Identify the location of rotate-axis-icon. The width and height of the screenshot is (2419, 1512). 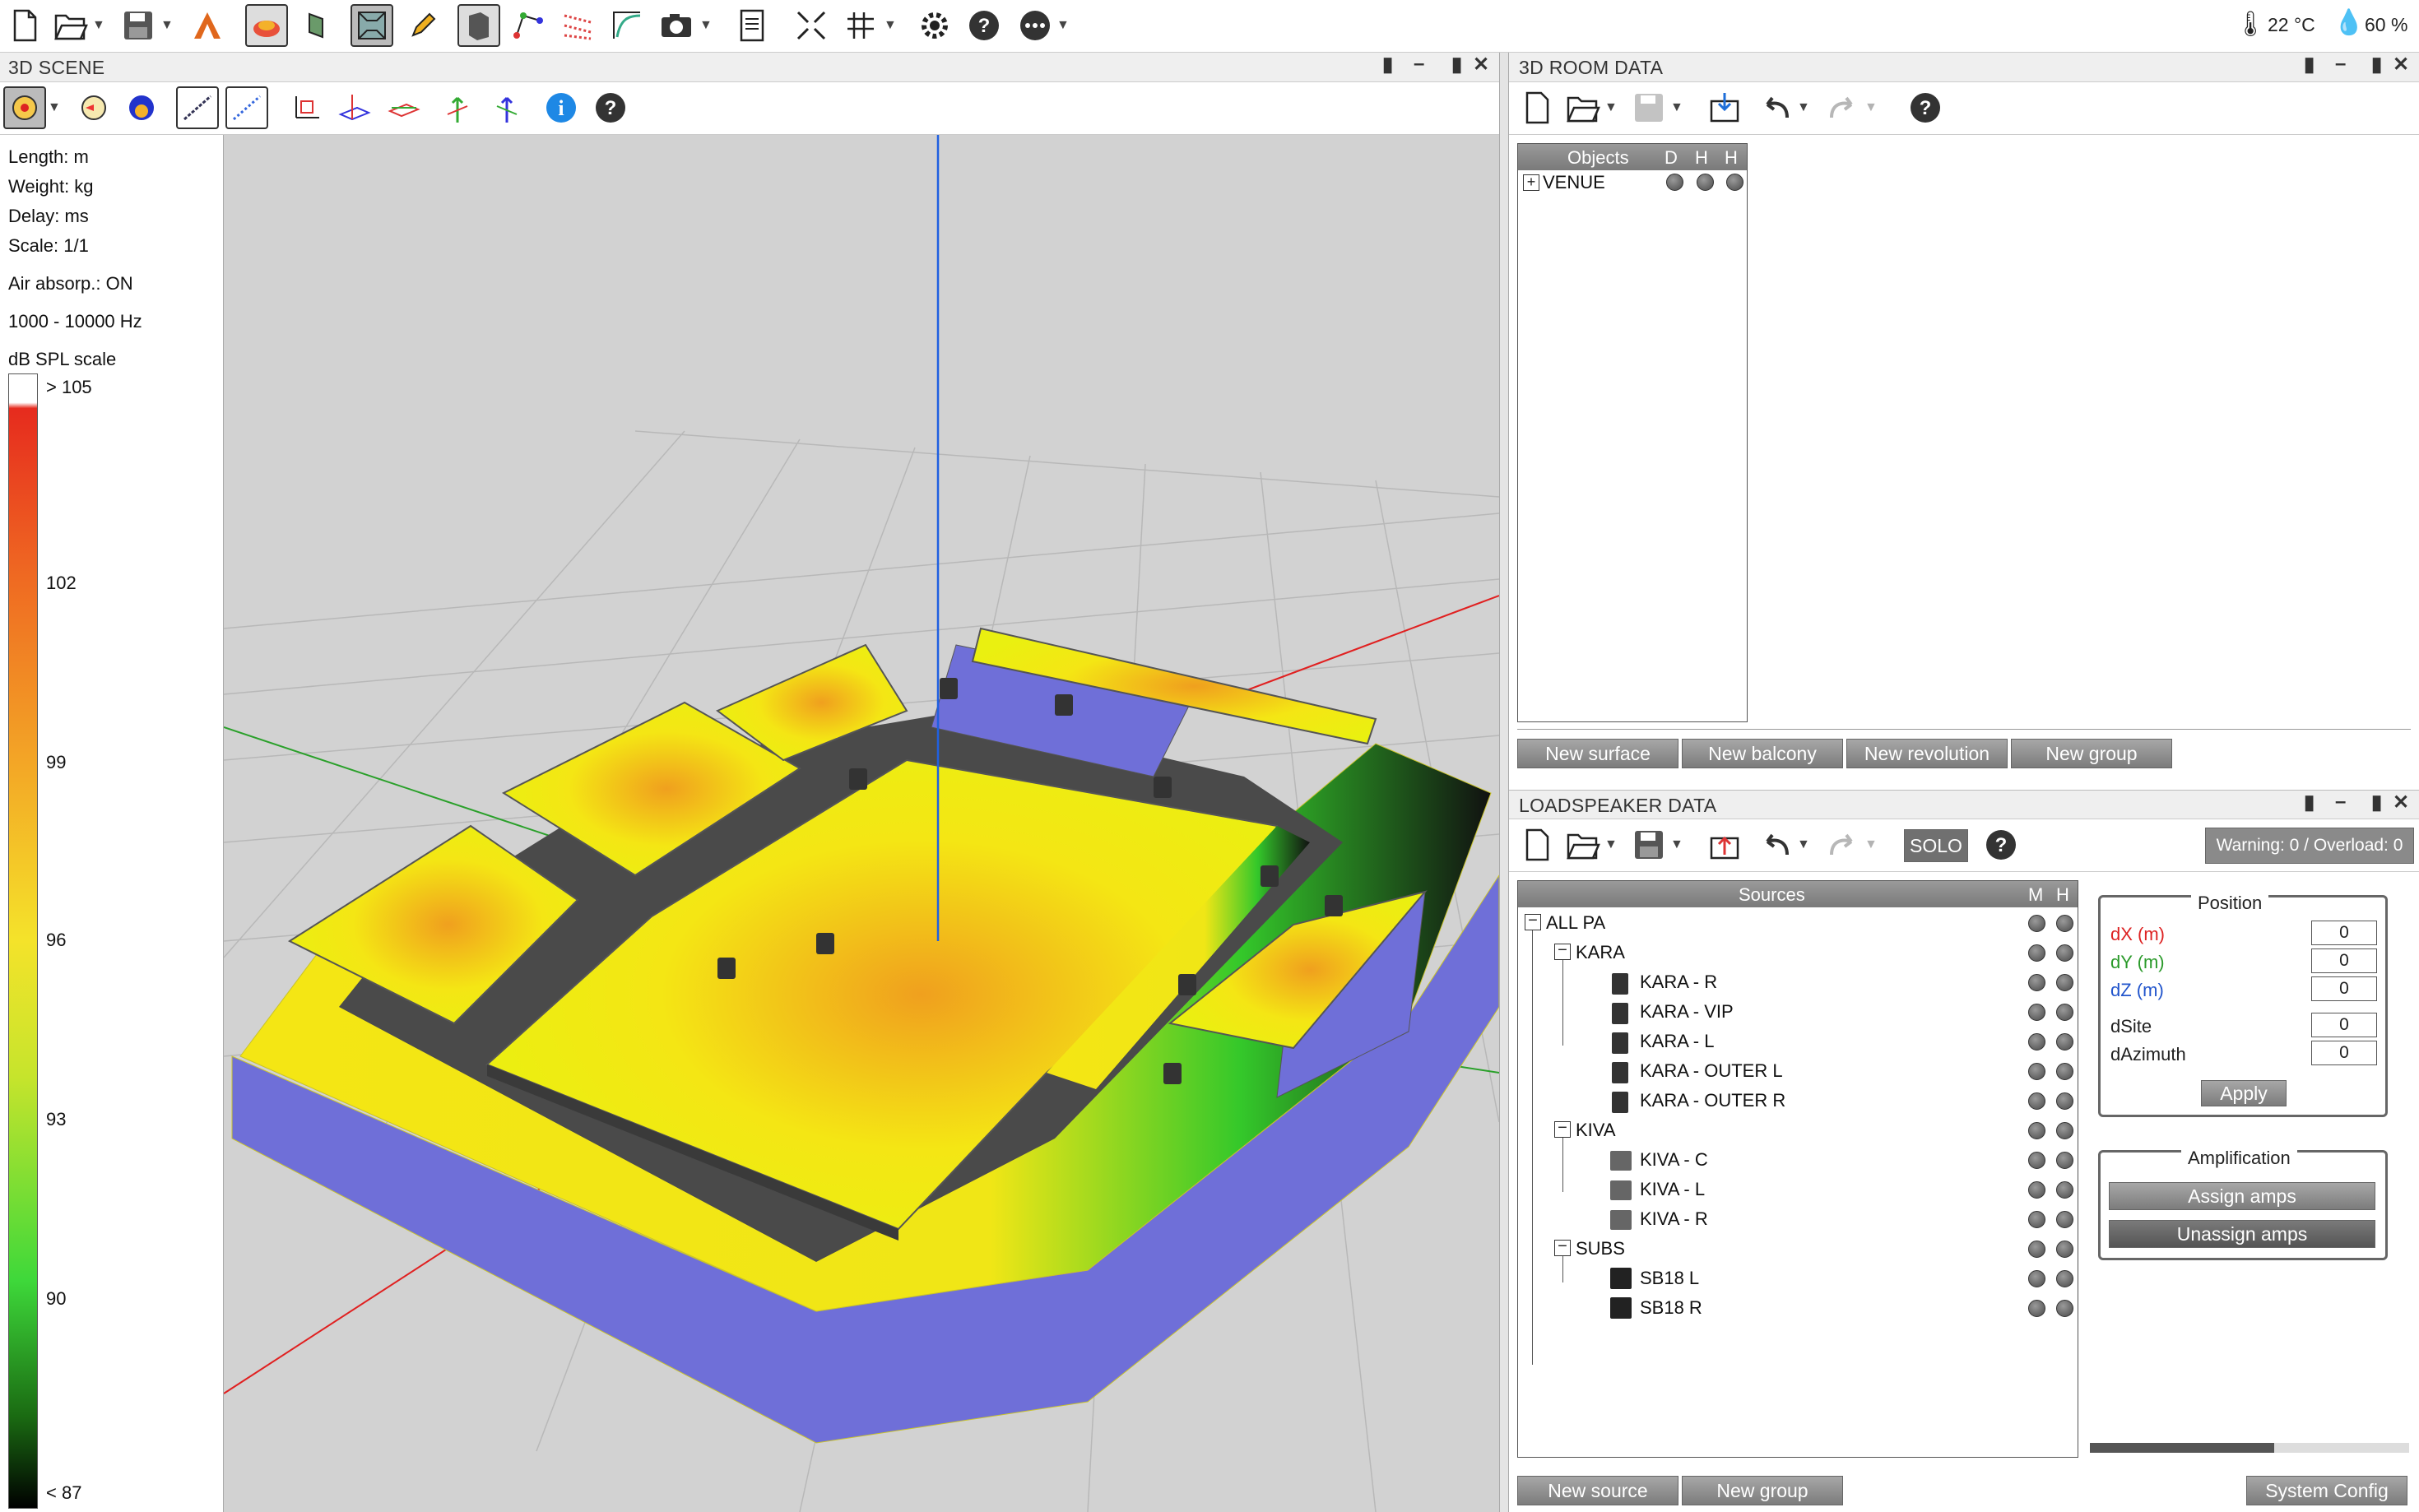
(457, 107).